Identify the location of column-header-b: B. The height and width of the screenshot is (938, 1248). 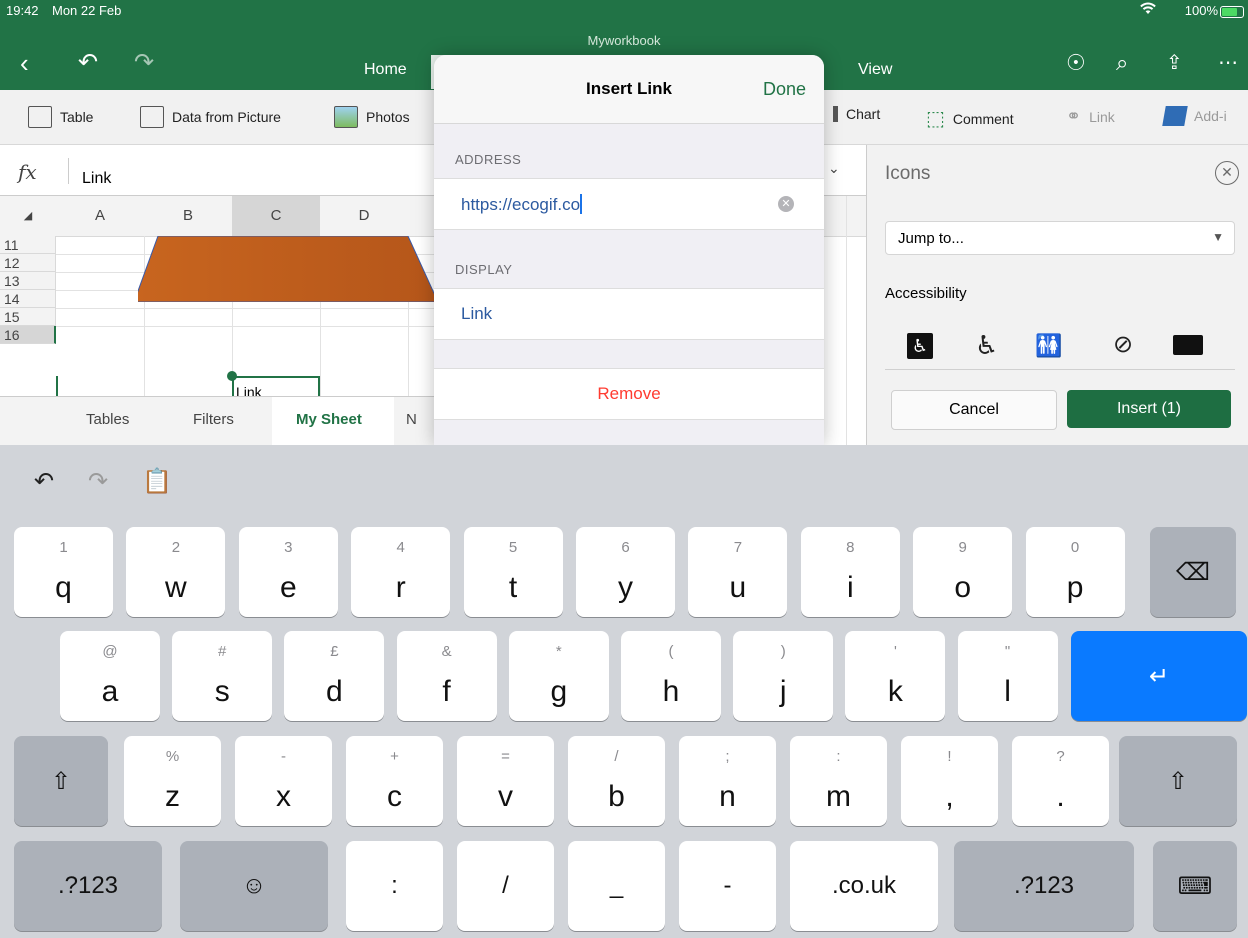
(188, 216).